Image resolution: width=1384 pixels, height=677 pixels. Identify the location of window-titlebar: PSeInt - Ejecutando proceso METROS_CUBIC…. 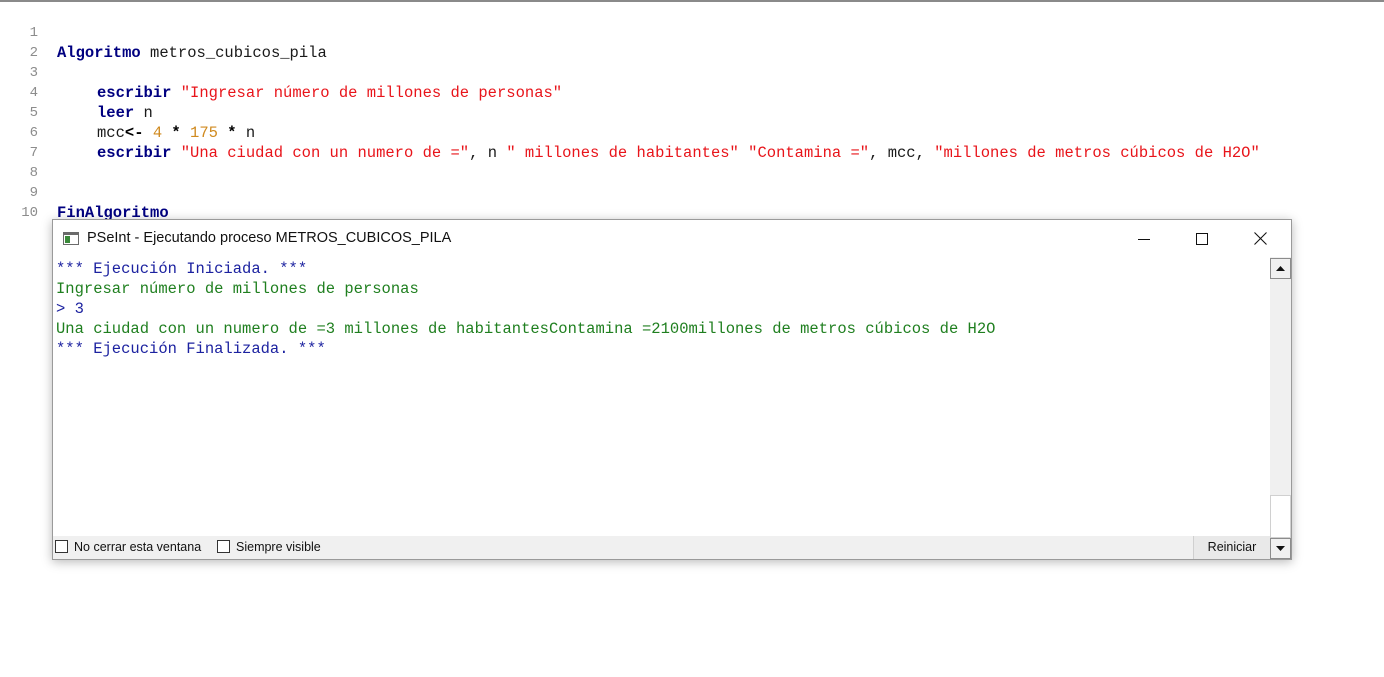
(672, 238).